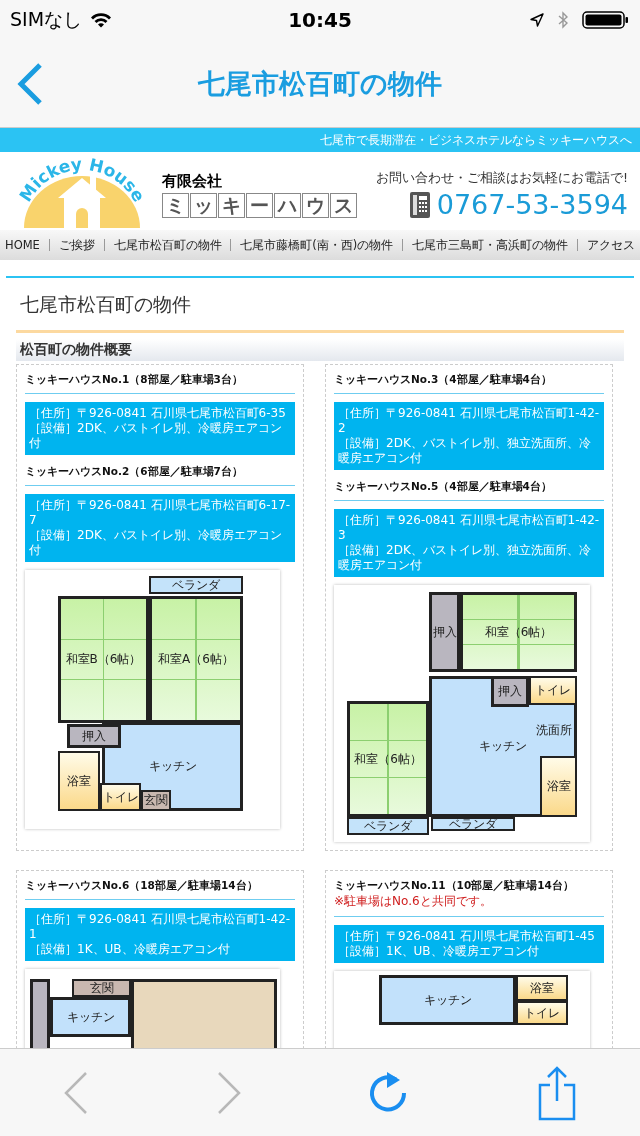 Image resolution: width=640 pixels, height=1136 pixels. What do you see at coordinates (228, 1092) in the screenshot?
I see `forward-icon` at bounding box center [228, 1092].